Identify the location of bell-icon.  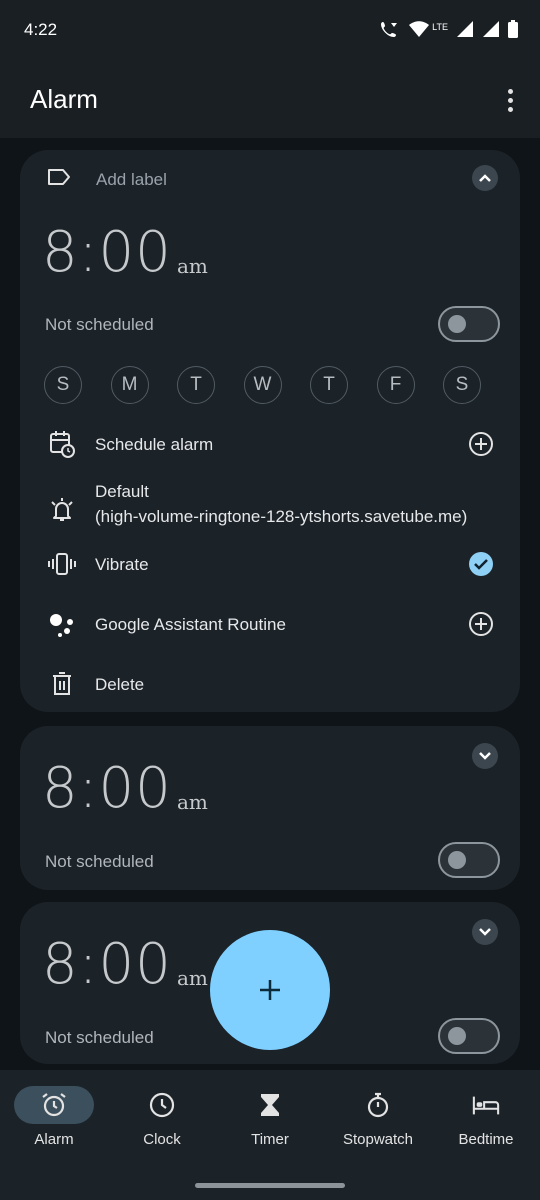
(62, 510).